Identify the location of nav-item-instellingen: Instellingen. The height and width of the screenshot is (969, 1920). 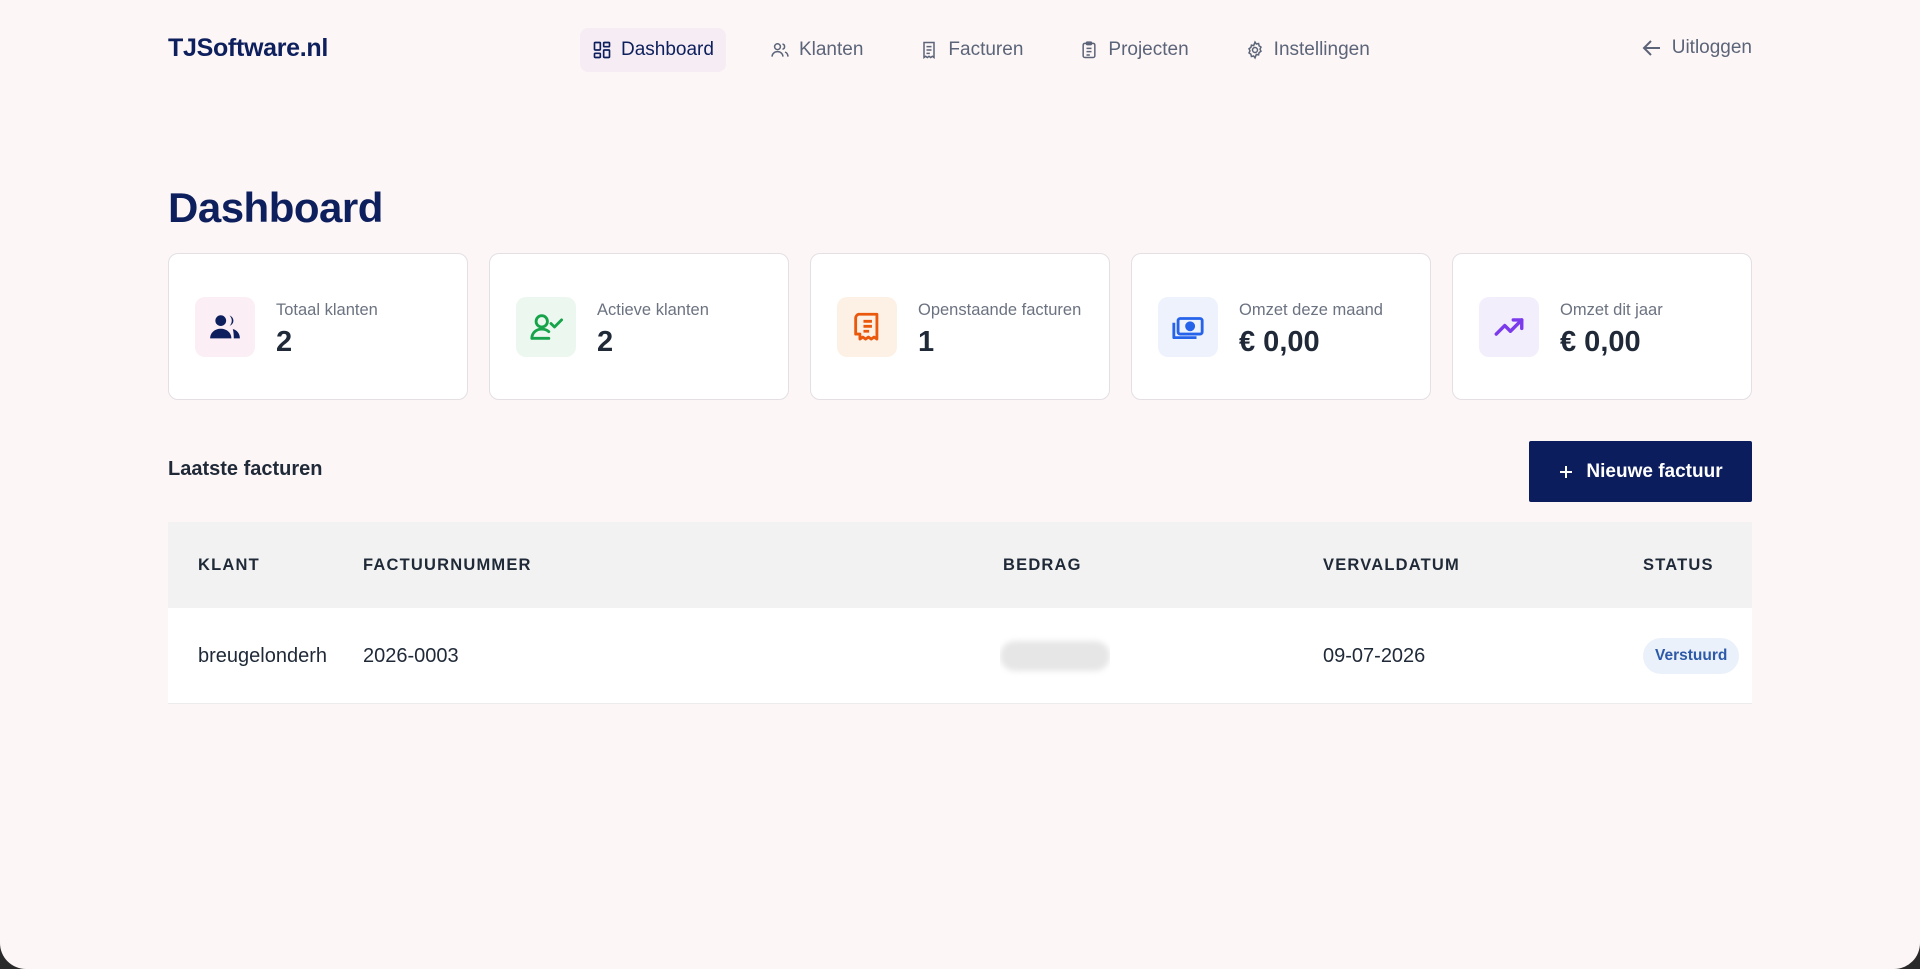
(1307, 50).